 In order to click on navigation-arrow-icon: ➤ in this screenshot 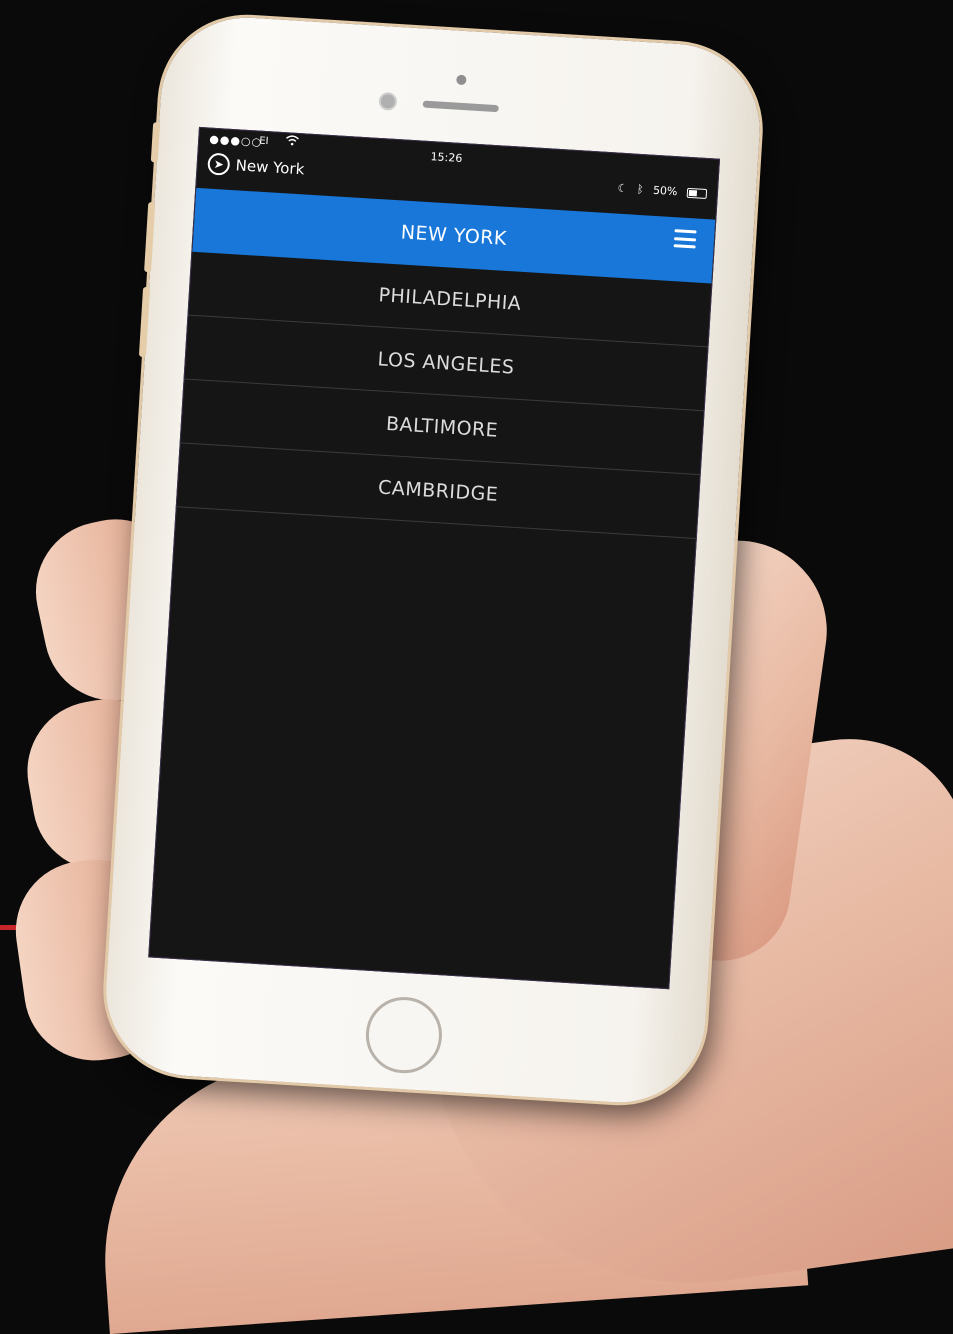, I will do `click(219, 164)`.